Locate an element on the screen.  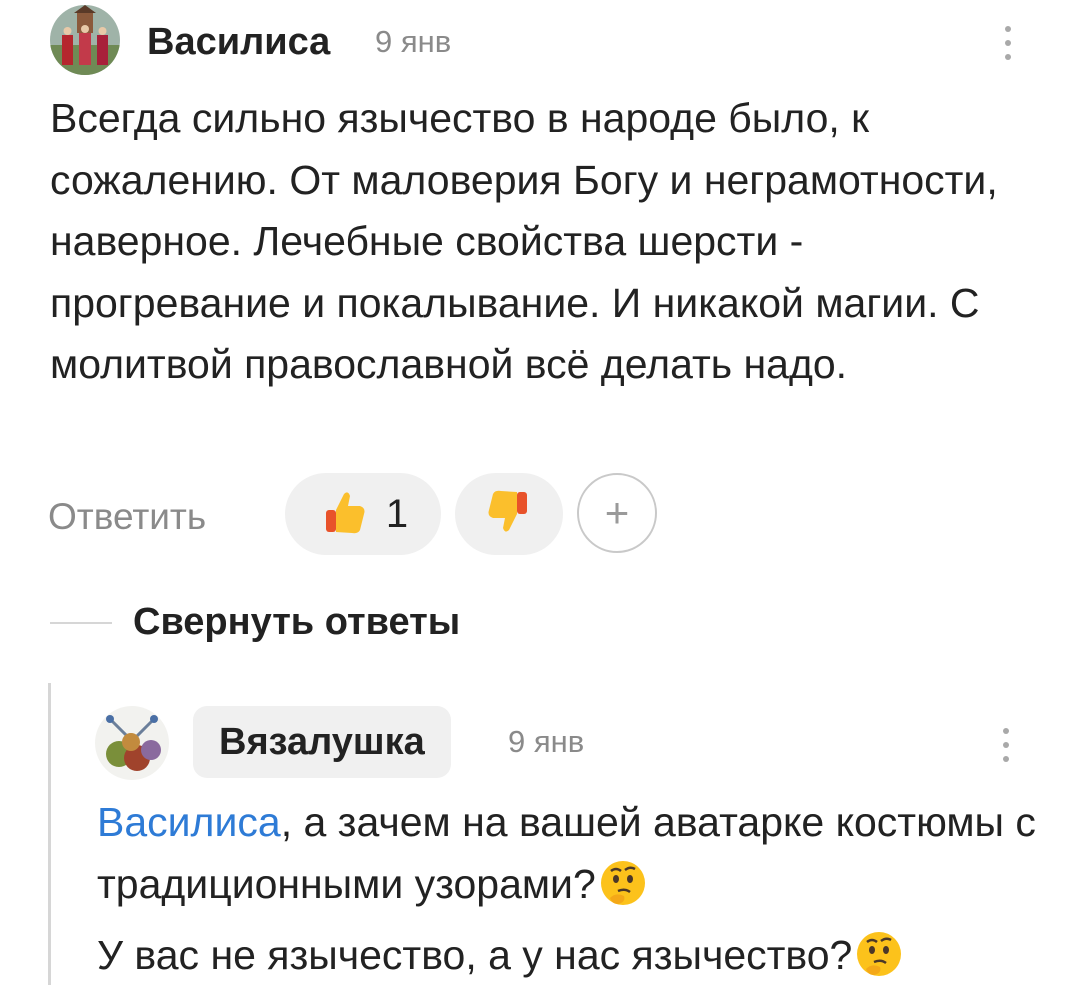
thumbs-up-icon is located at coordinates (344, 514).